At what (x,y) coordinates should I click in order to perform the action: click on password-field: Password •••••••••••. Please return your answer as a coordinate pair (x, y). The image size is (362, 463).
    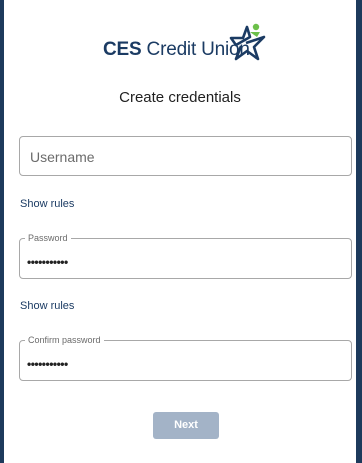
    Looking at the image, I should click on (185, 255).